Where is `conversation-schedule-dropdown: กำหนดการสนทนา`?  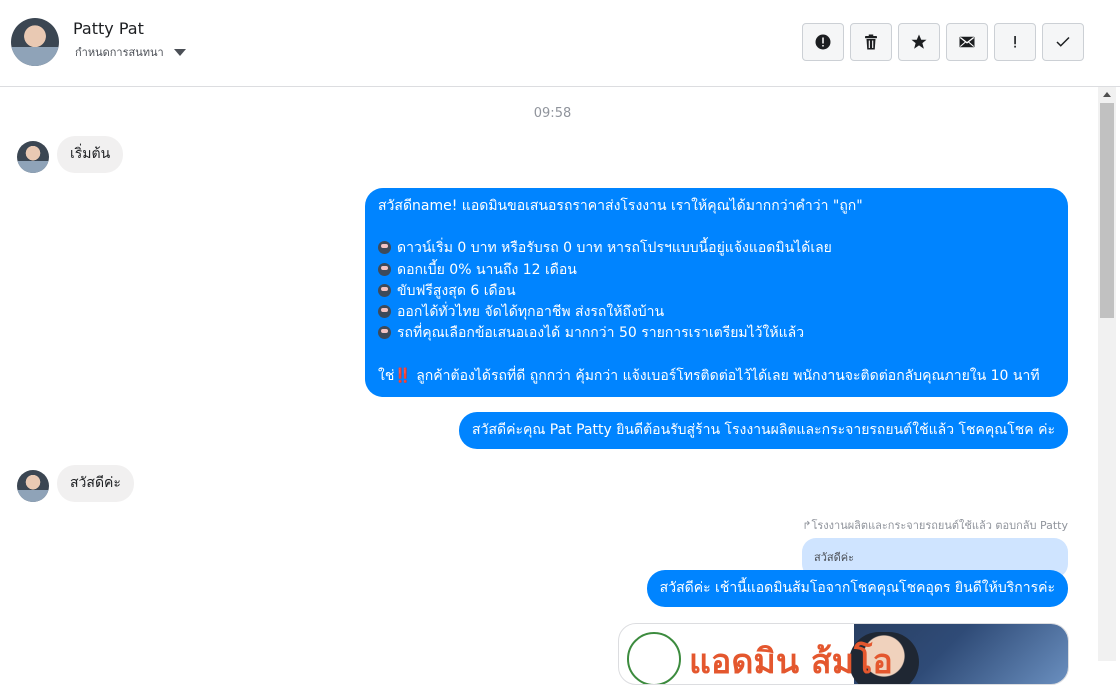
conversation-schedule-dropdown: กำหนดการสนทนา is located at coordinates (130, 52).